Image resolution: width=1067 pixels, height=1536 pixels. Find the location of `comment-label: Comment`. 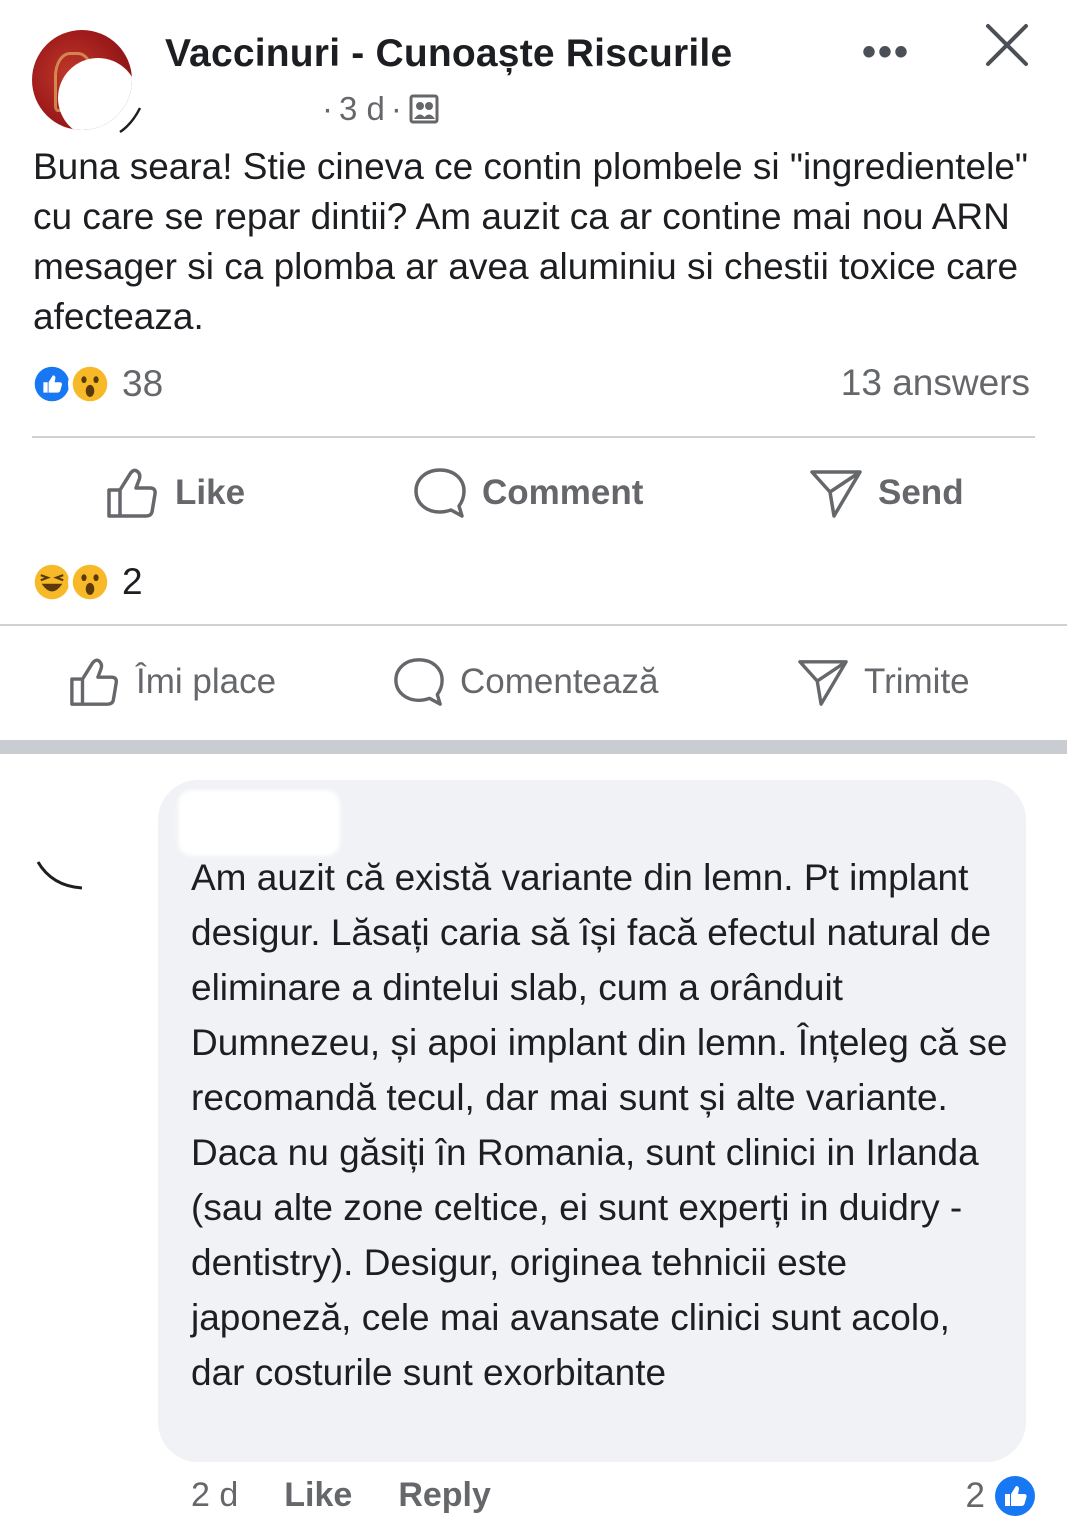

comment-label: Comment is located at coordinates (563, 492).